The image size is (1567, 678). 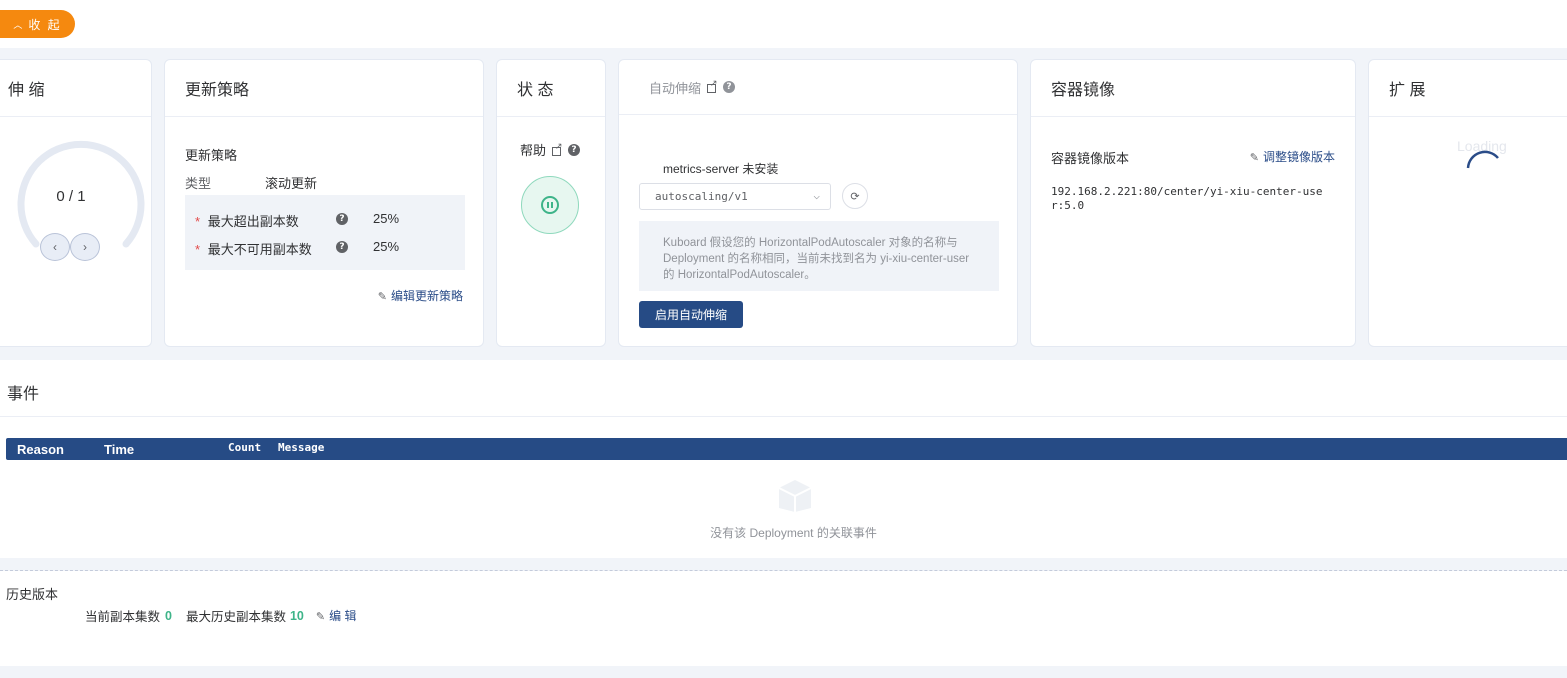 I want to click on refresh-button: ⟳, so click(x=855, y=196).